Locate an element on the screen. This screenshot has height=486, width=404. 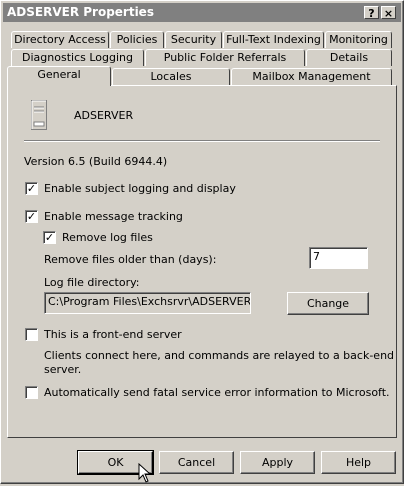
remove-older-days-input: 7 is located at coordinates (338, 258).